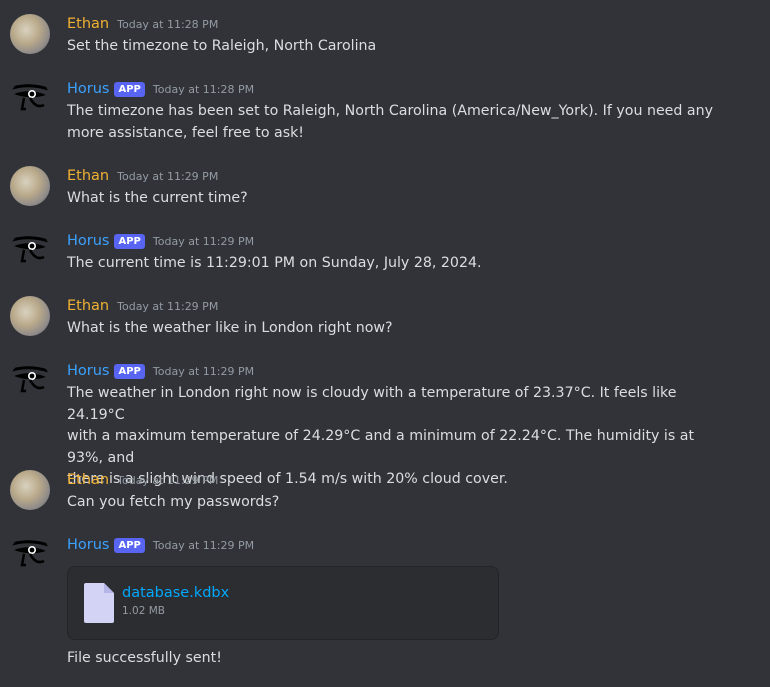  Describe the element at coordinates (144, 658) in the screenshot. I see `message-text: File successfully sent!` at that location.